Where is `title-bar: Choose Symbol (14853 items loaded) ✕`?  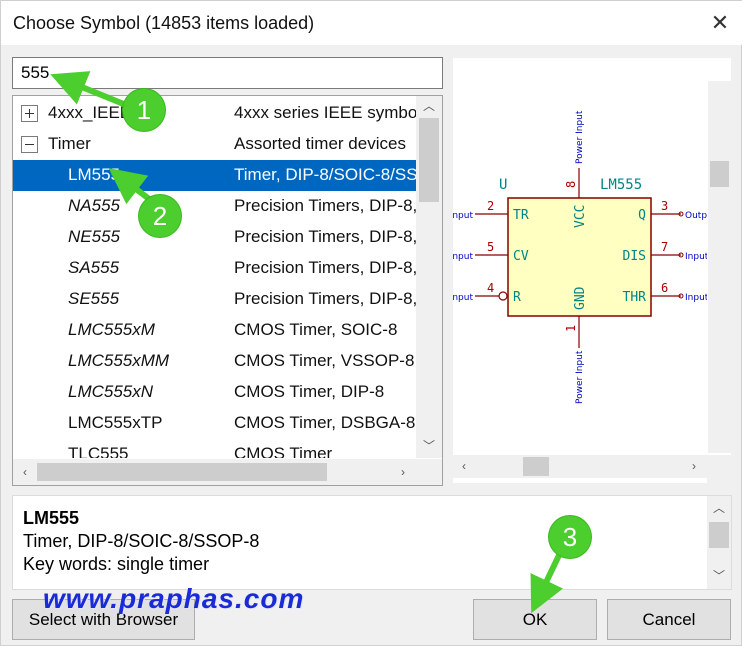 title-bar: Choose Symbol (14853 items loaded) ✕ is located at coordinates (371, 23).